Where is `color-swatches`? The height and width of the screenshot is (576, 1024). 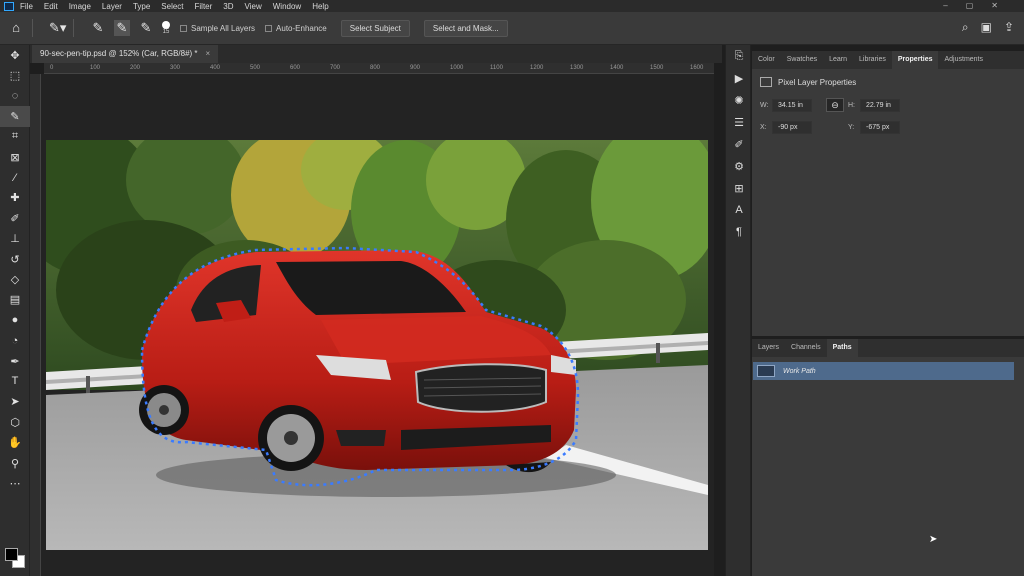 color-swatches is located at coordinates (16, 559).